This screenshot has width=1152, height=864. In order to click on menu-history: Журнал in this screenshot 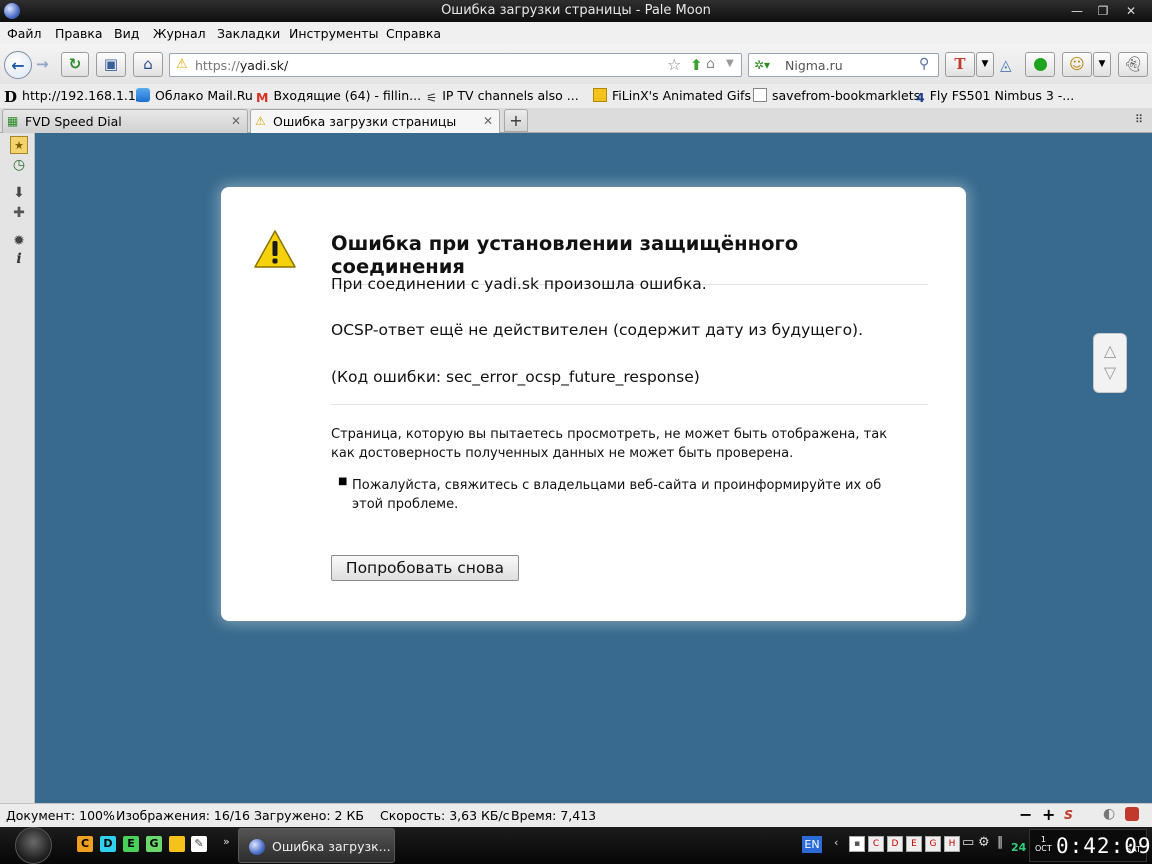, I will do `click(179, 33)`.